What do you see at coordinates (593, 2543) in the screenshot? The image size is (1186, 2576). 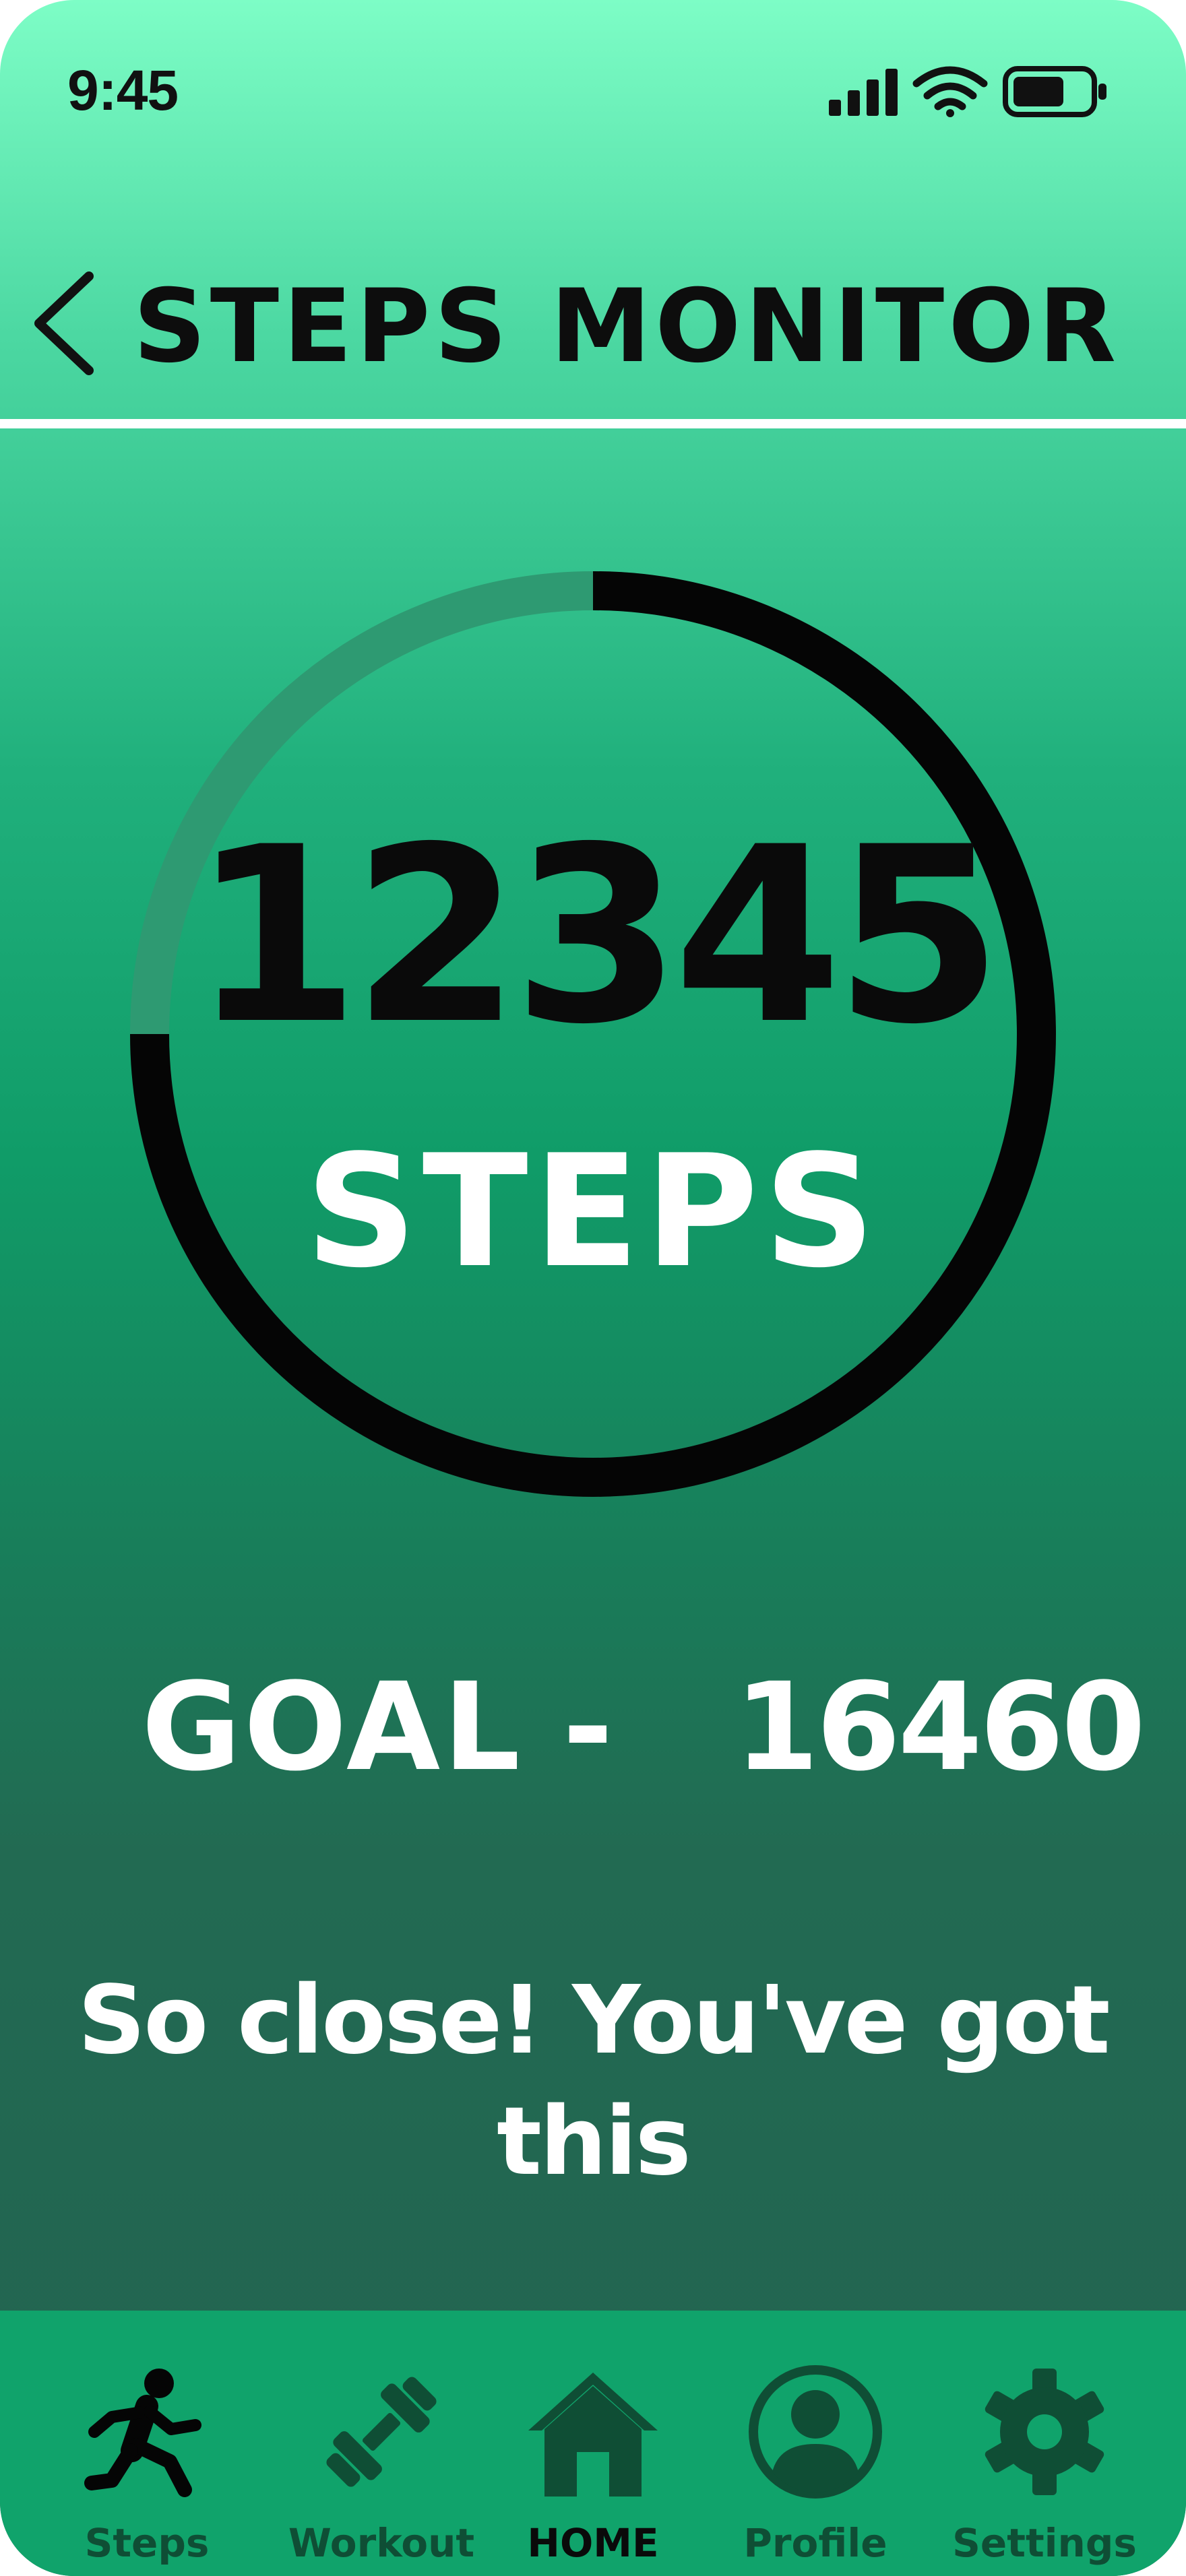 I see `nav-label-home: HOME` at bounding box center [593, 2543].